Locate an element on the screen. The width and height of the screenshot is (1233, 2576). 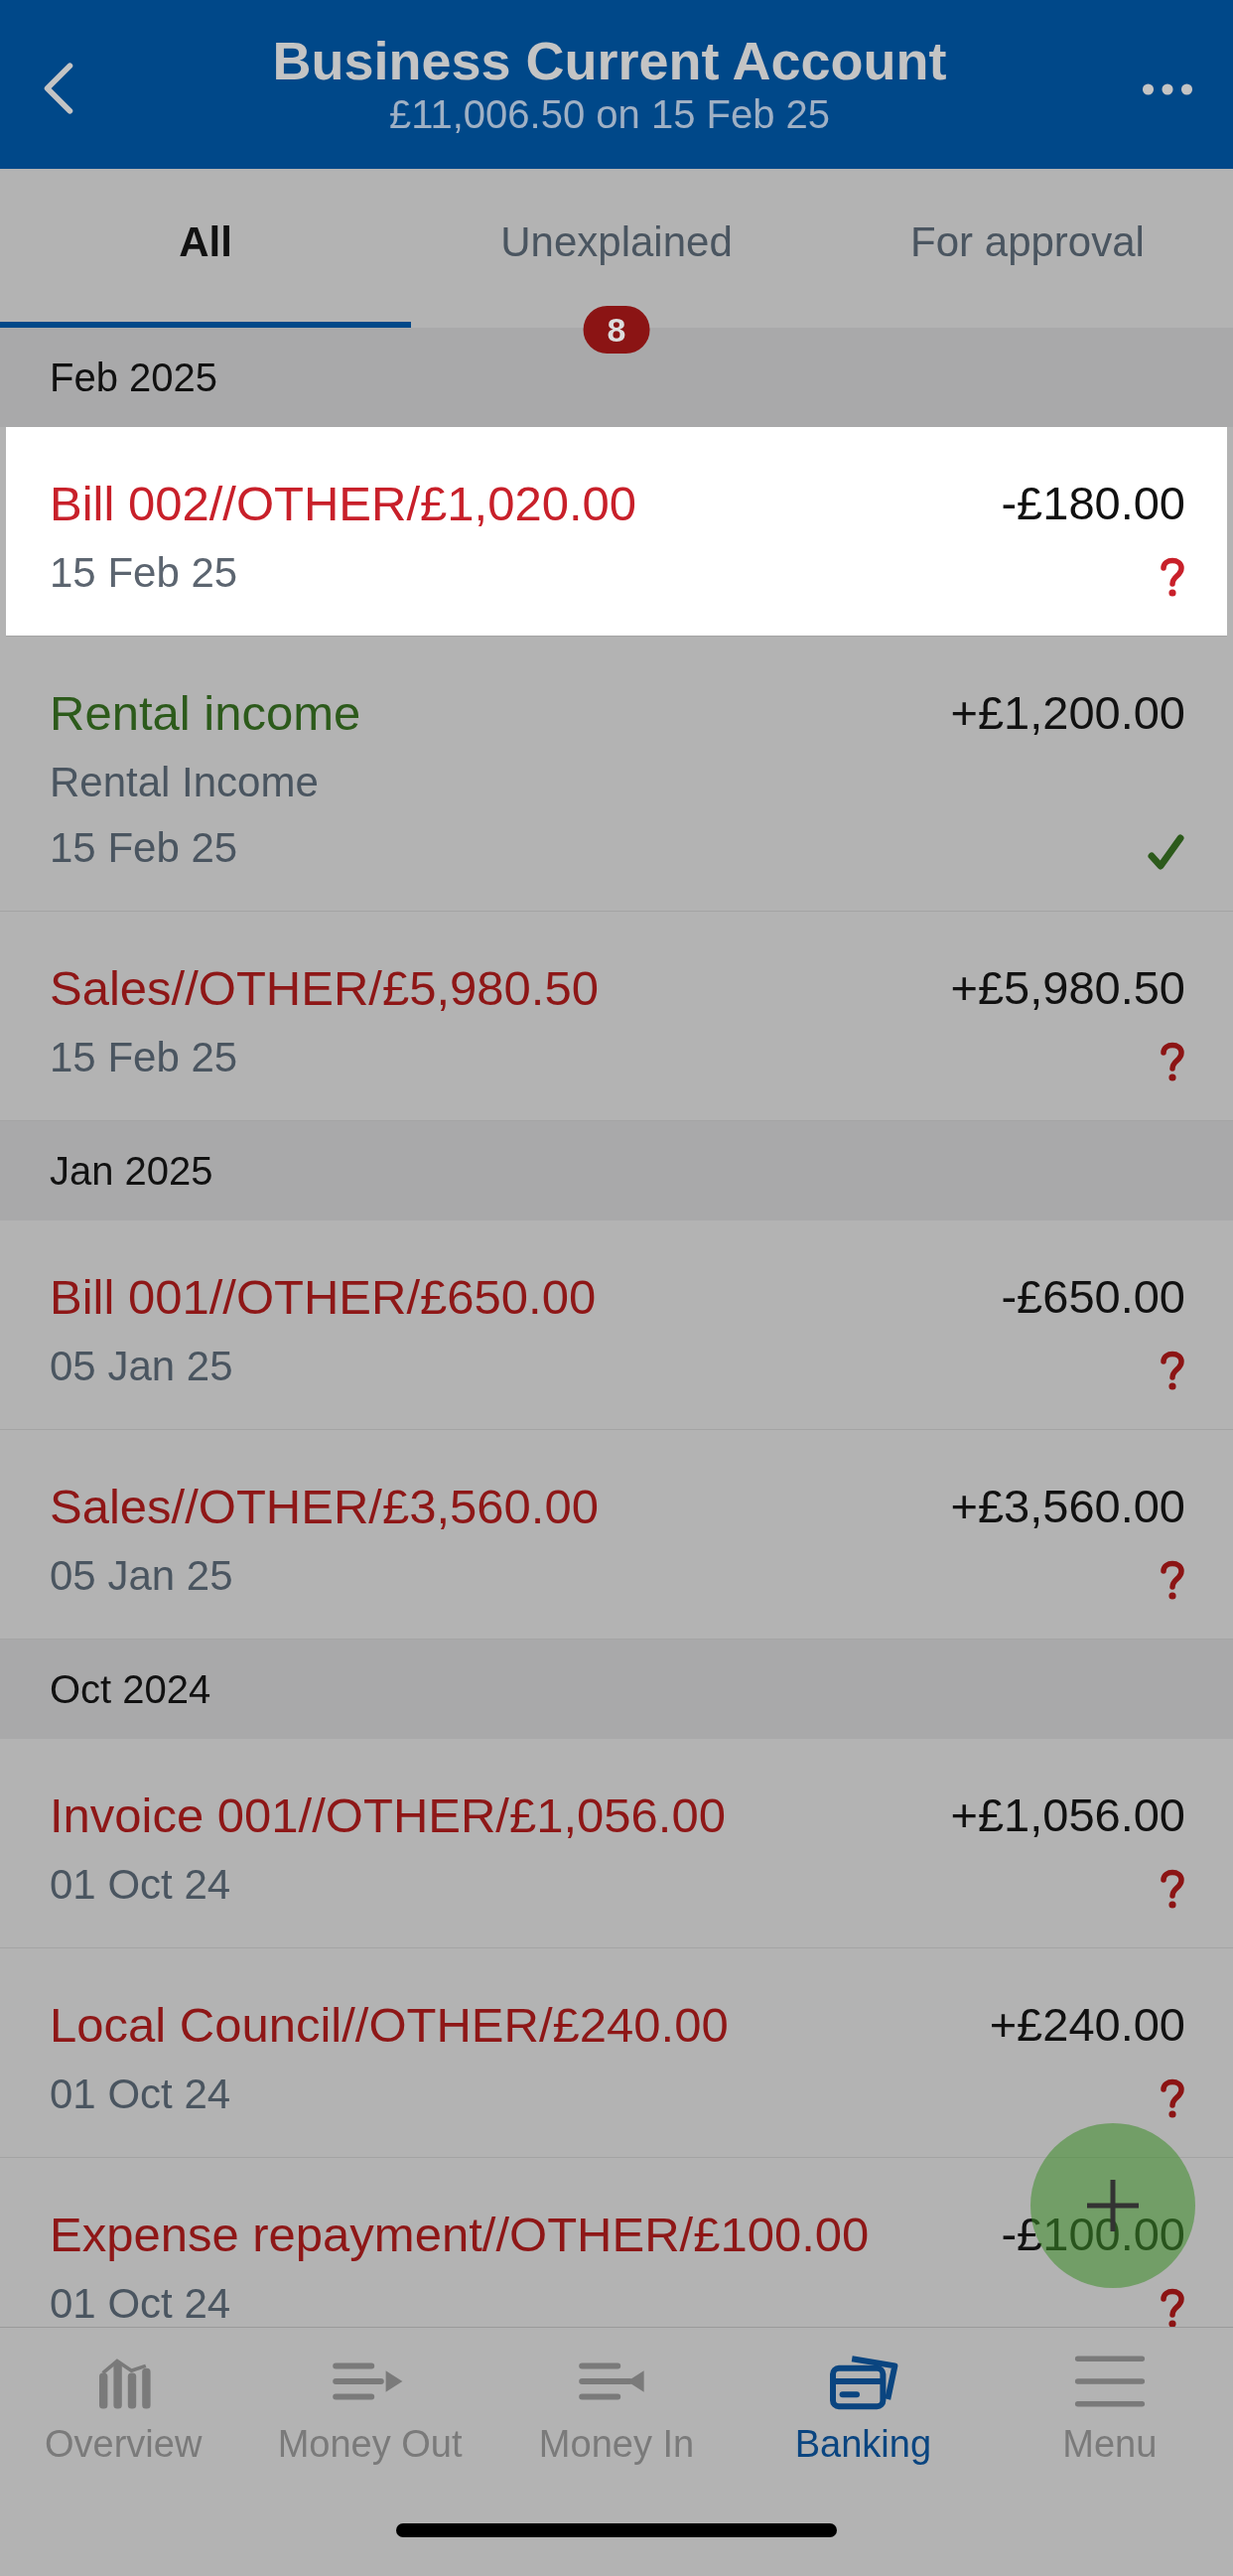
month-header: Oct 2024 is located at coordinates (617, 1689).